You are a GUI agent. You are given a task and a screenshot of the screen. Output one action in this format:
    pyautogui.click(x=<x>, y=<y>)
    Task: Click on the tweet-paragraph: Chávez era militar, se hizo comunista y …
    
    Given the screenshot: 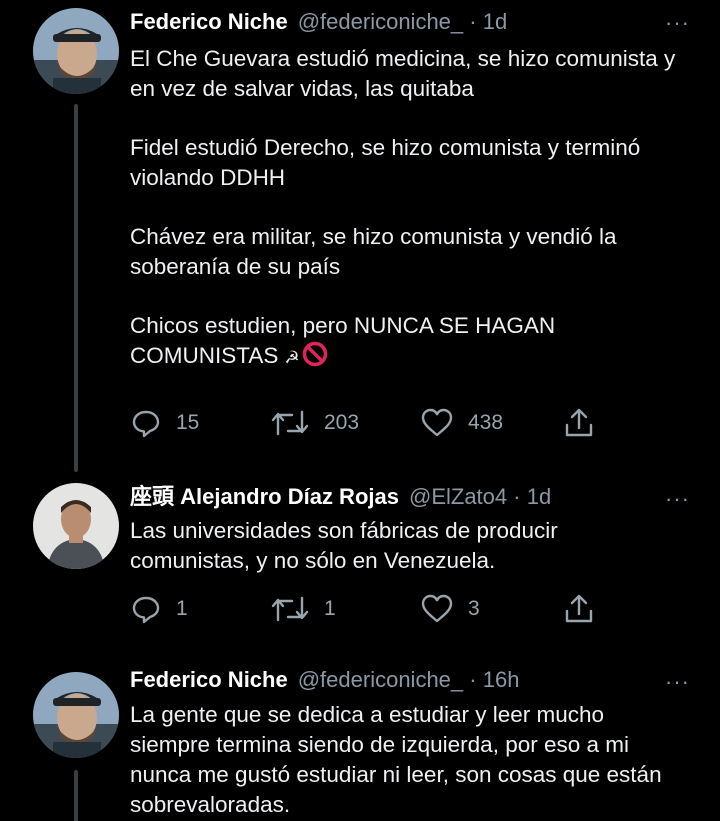 What is the action you would take?
    pyautogui.click(x=373, y=251)
    